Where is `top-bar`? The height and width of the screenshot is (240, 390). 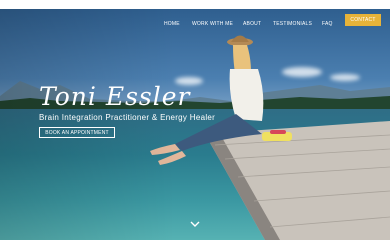
top-bar is located at coordinates (195, 4).